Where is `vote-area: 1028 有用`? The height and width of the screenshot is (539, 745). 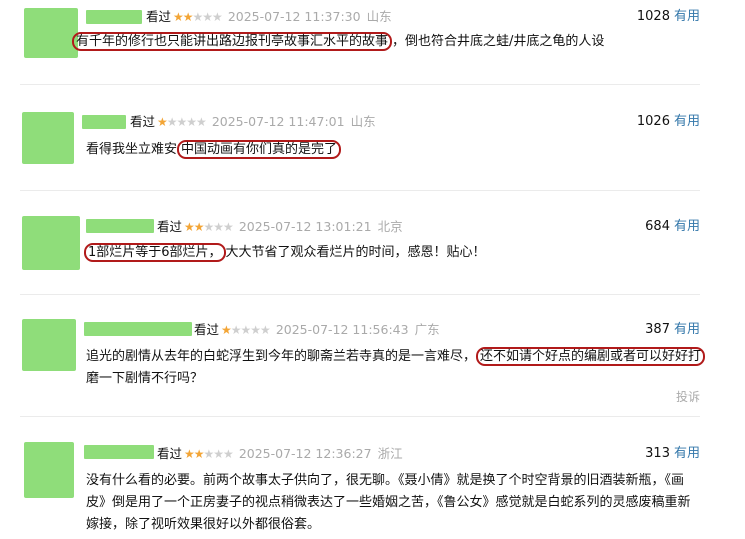 vote-area: 1028 有用 is located at coordinates (668, 17).